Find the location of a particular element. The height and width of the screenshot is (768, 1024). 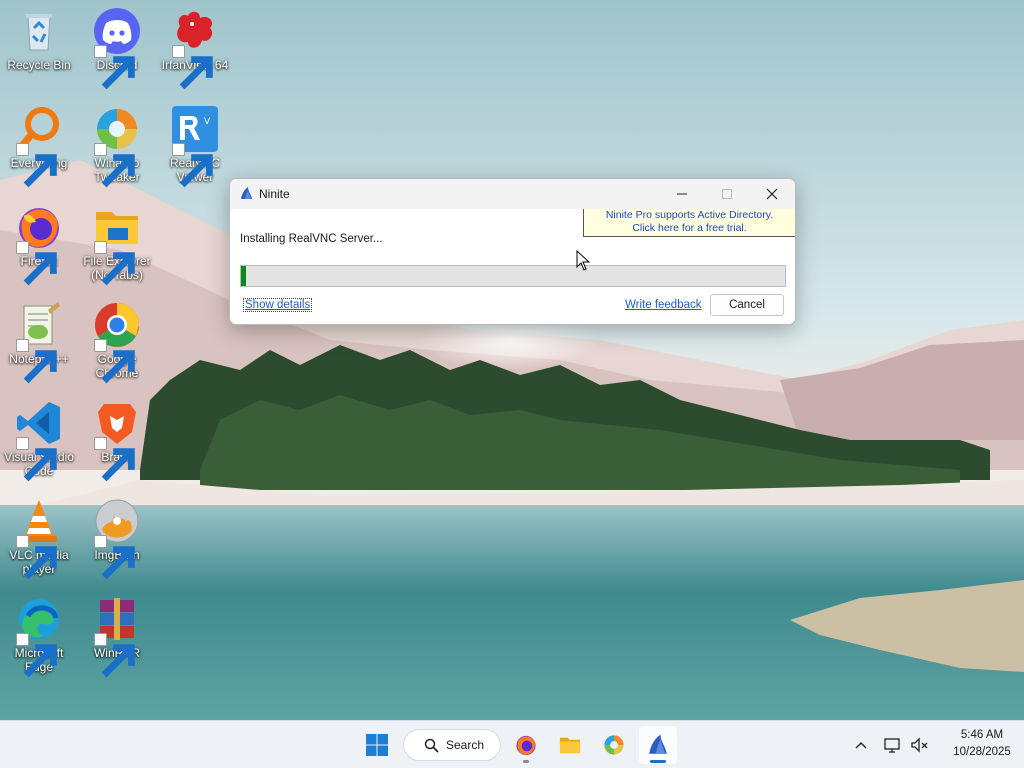

ad-line-2: Click here for a free trial. is located at coordinates (689, 227).